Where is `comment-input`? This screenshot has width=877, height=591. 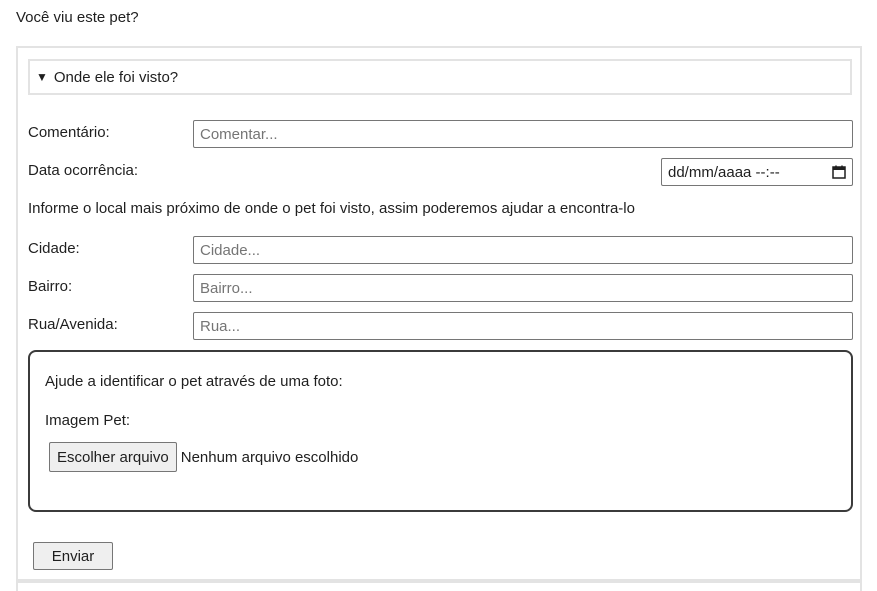 comment-input is located at coordinates (523, 134).